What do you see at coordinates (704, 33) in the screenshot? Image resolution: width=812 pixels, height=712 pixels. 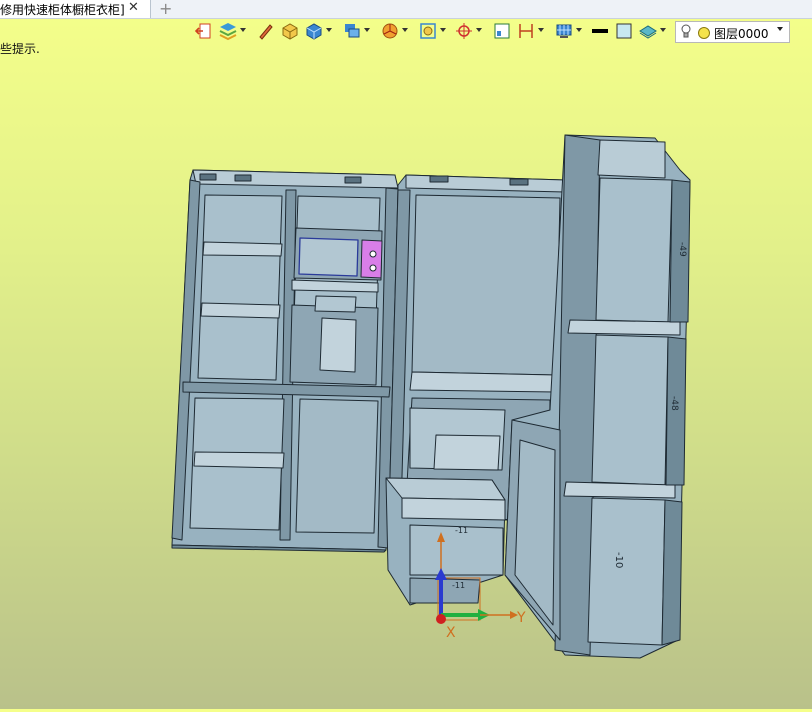 I see `layer-color-icon` at bounding box center [704, 33].